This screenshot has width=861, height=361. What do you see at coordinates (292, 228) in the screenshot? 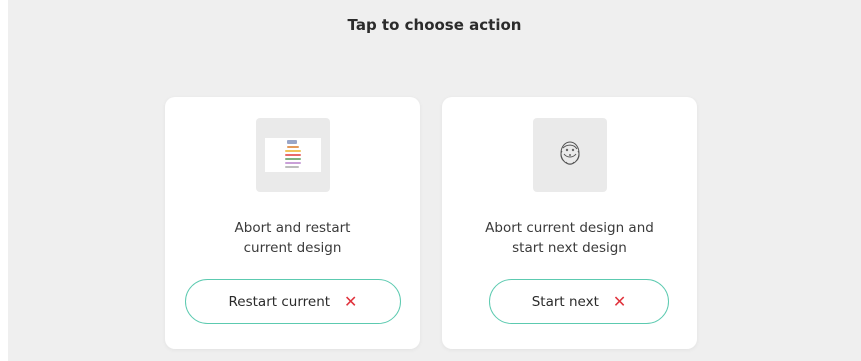
I see `description-line: Abort and restart` at bounding box center [292, 228].